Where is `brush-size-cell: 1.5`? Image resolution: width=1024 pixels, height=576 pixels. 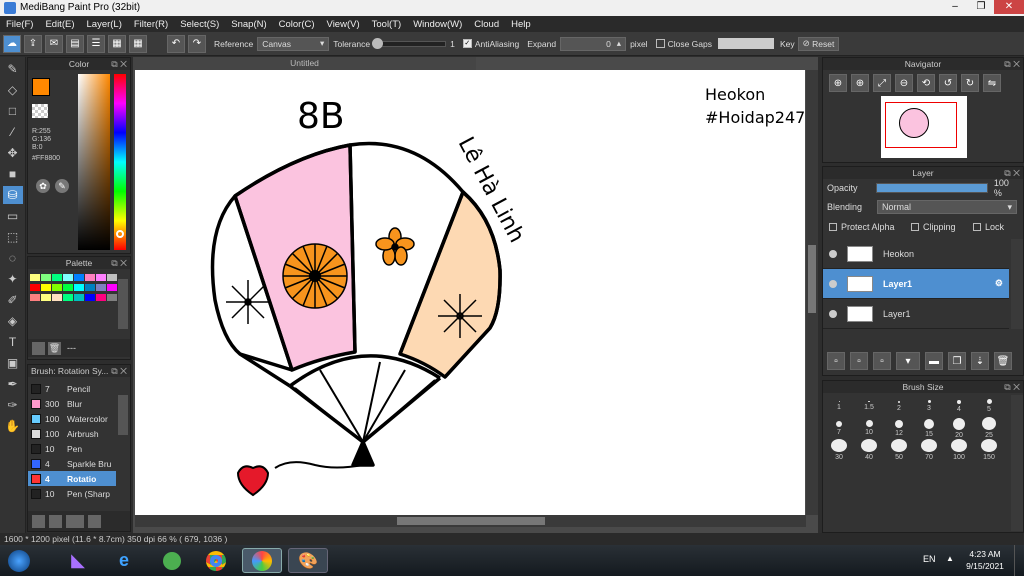 brush-size-cell: 1.5 is located at coordinates (869, 406).